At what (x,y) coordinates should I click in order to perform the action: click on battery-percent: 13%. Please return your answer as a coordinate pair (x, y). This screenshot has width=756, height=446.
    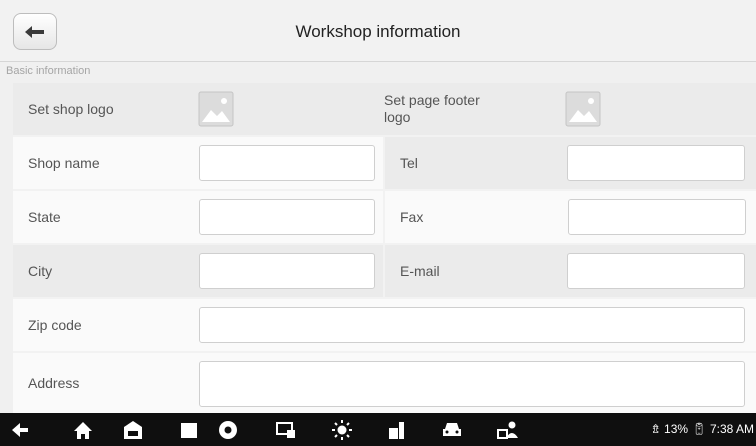
    Looking at the image, I should click on (676, 429).